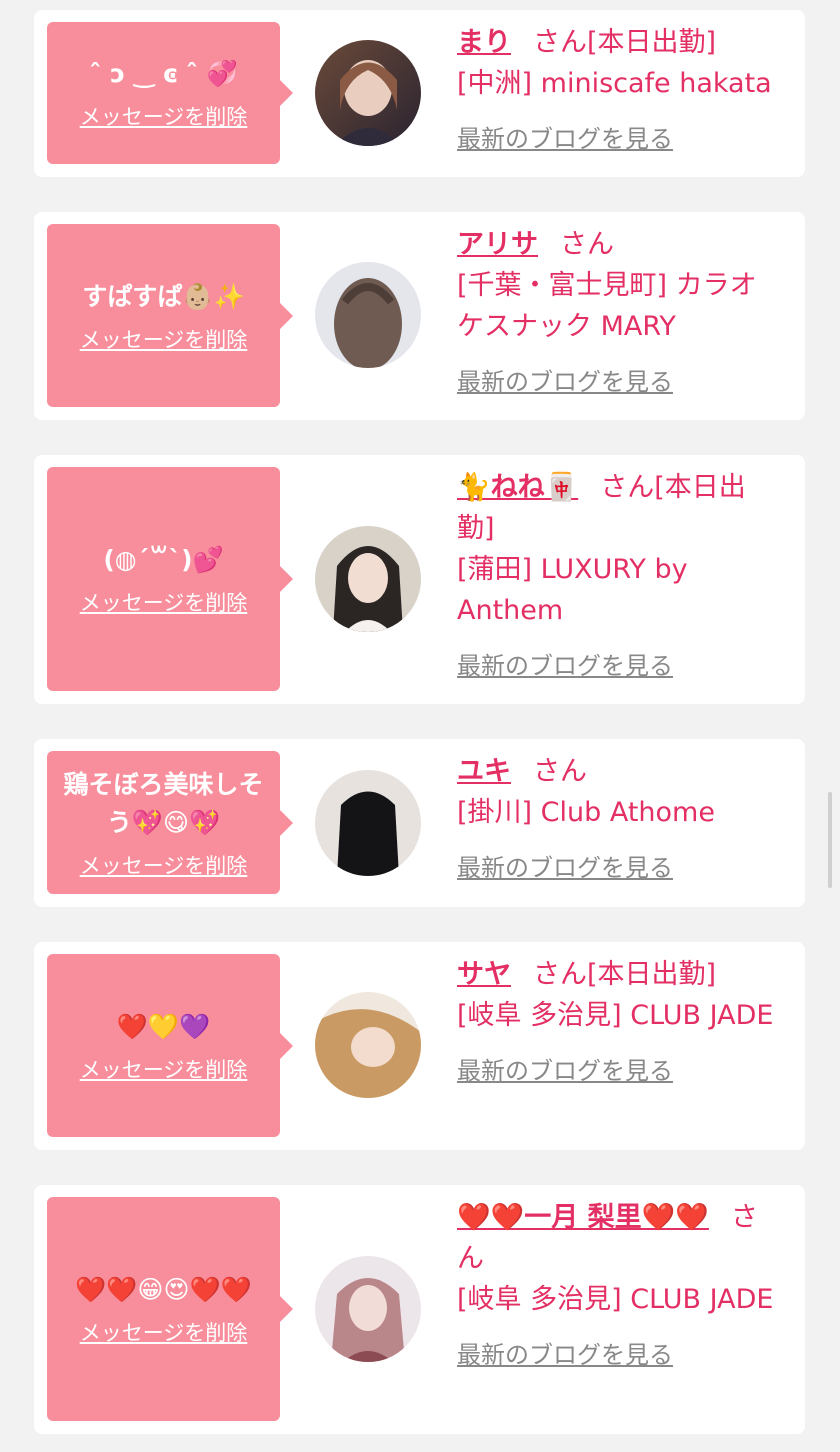  Describe the element at coordinates (830, 840) in the screenshot. I see `scrollbar` at that location.